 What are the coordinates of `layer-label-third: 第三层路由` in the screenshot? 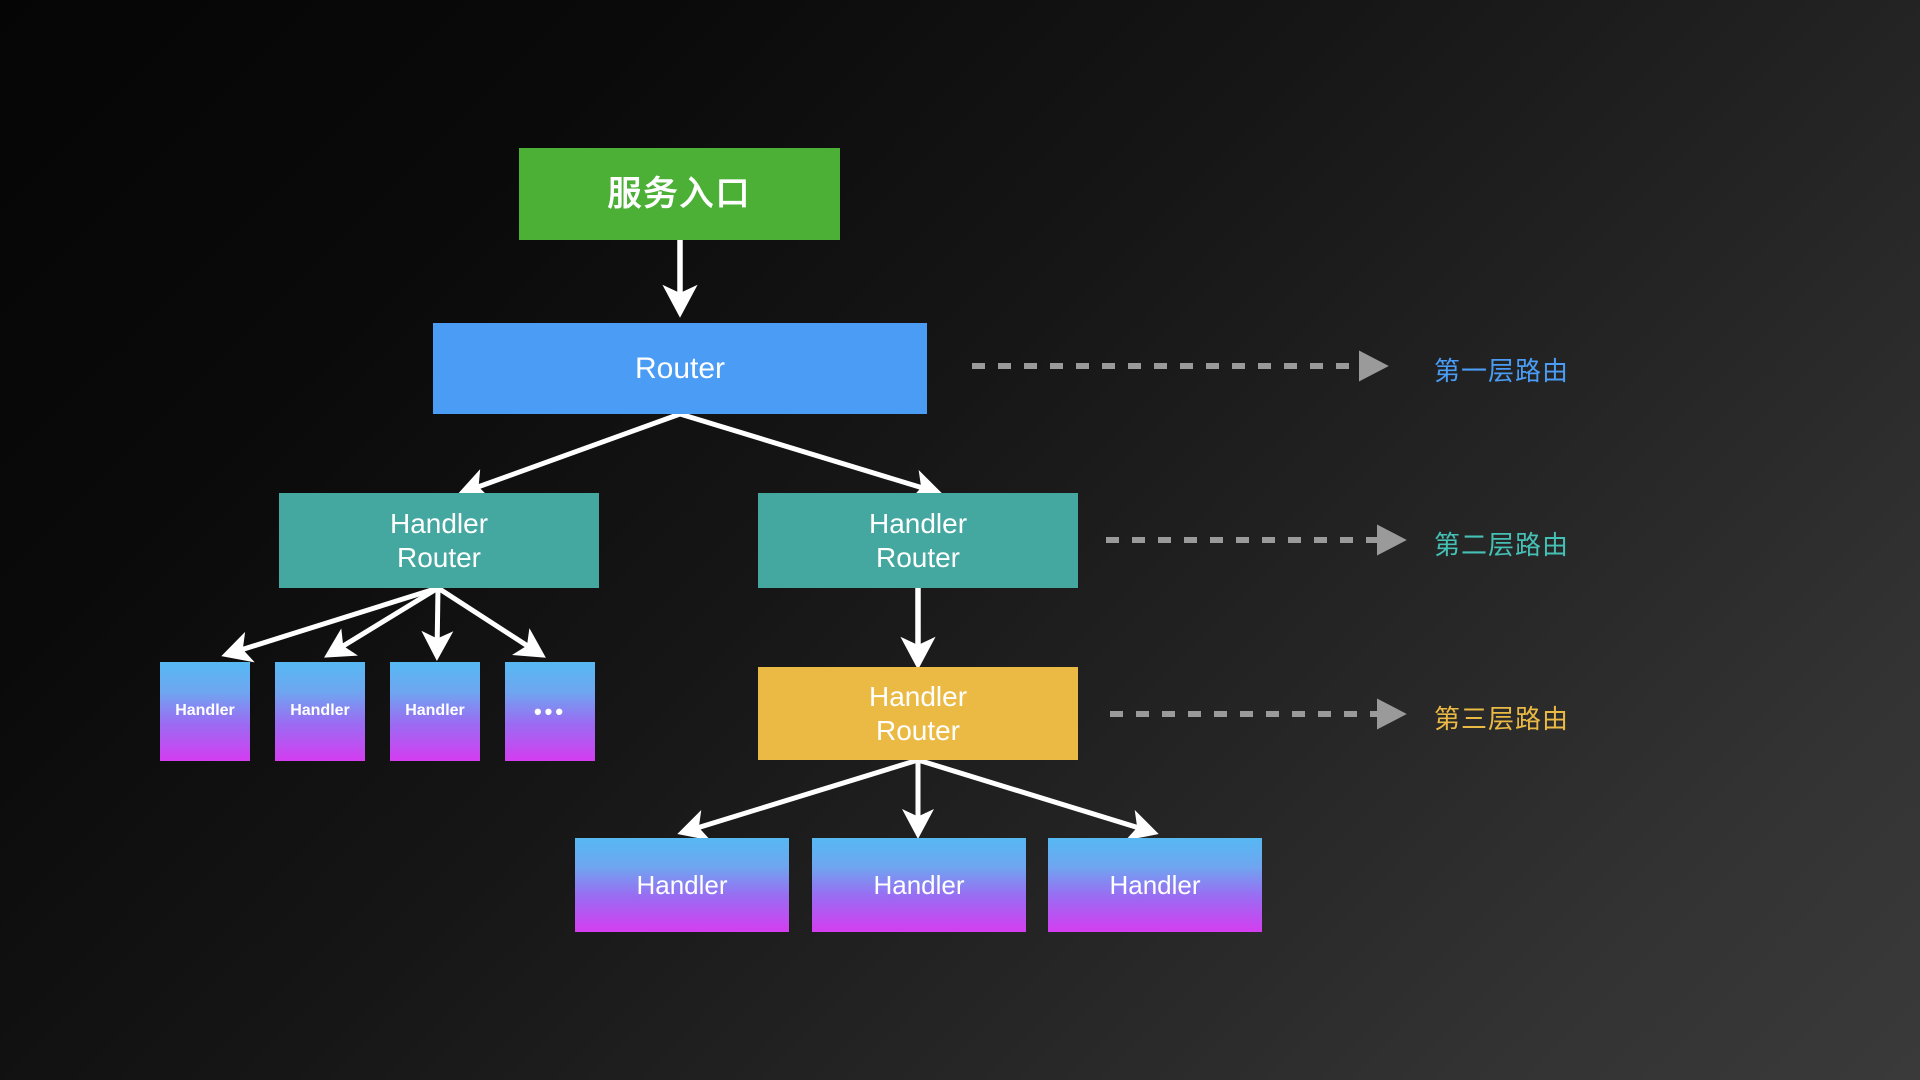 It's located at (1502, 719).